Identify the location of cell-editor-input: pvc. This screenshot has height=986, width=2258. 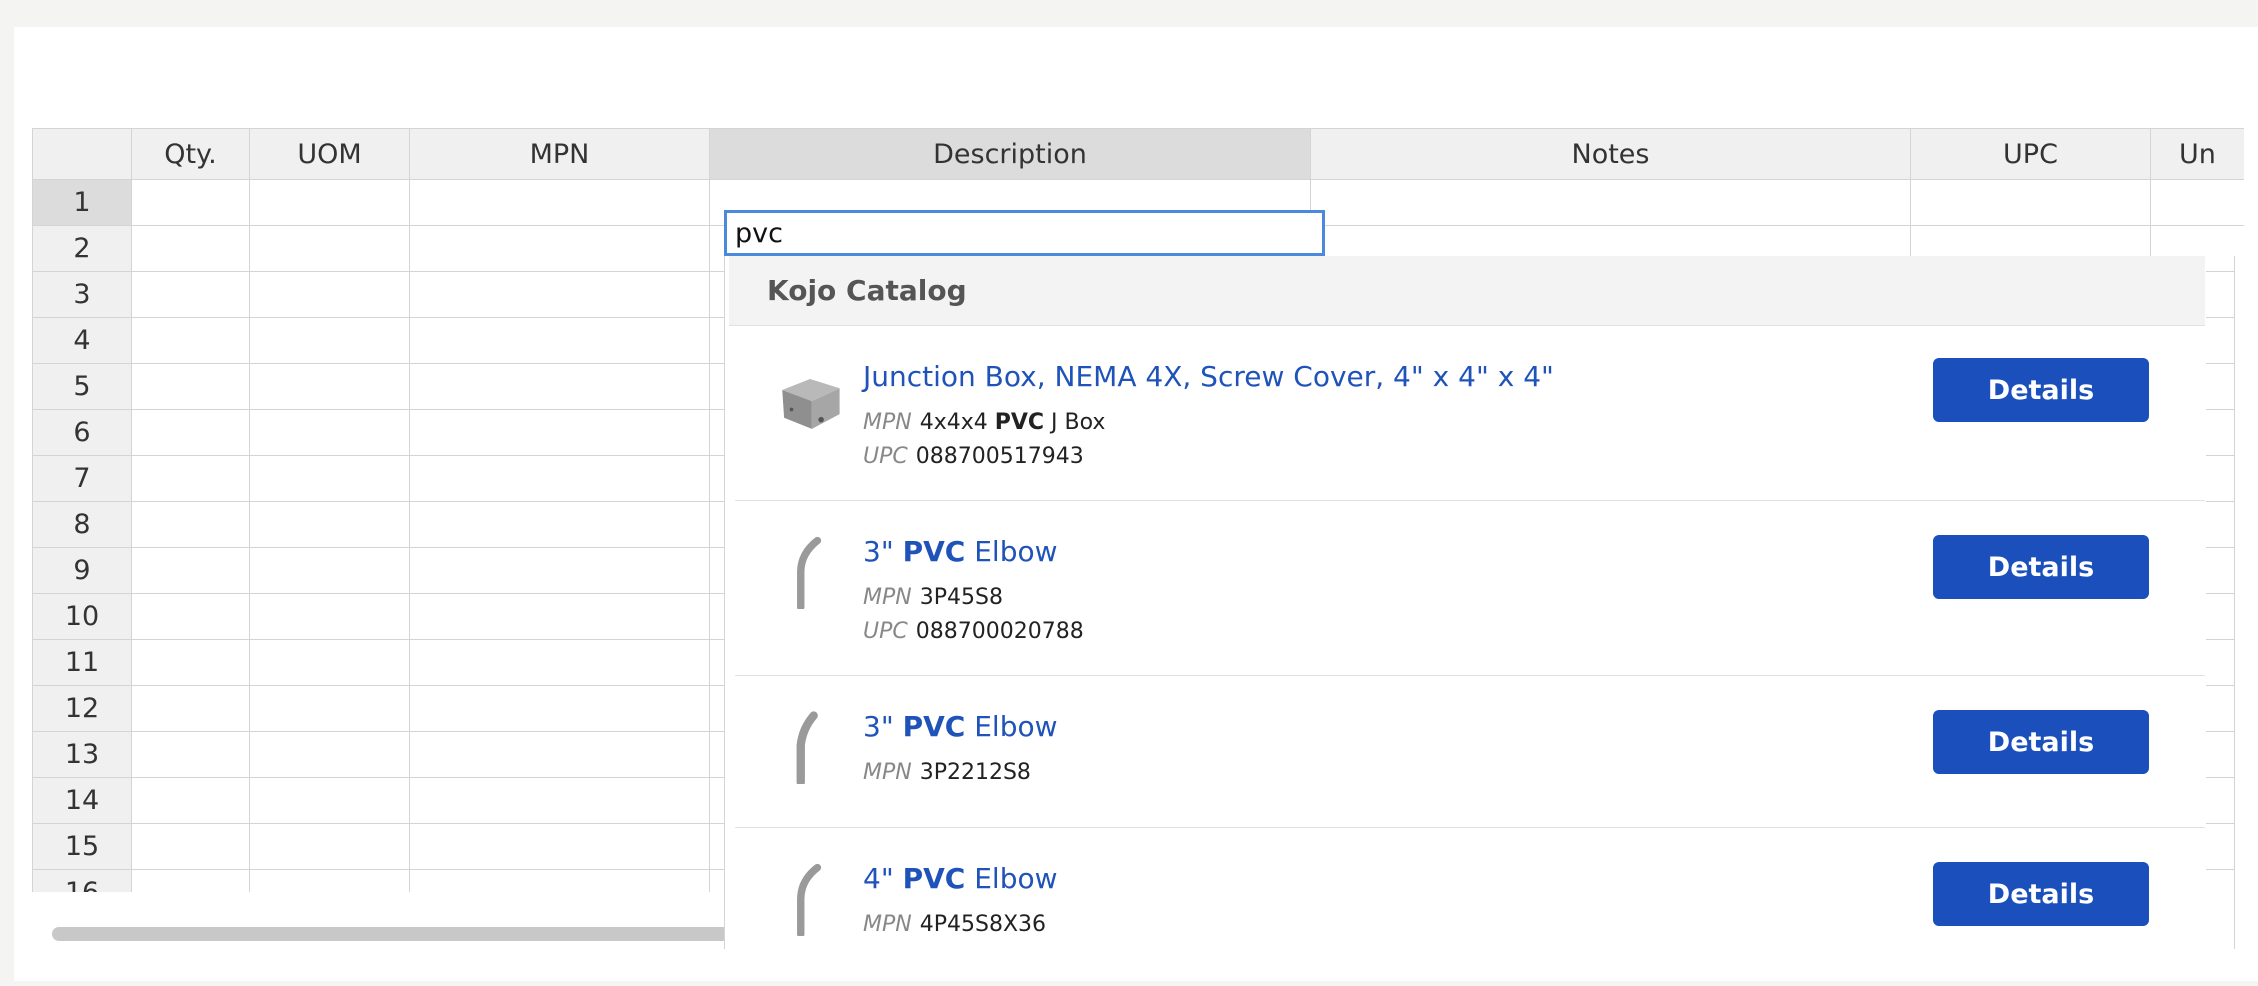
(1024, 233).